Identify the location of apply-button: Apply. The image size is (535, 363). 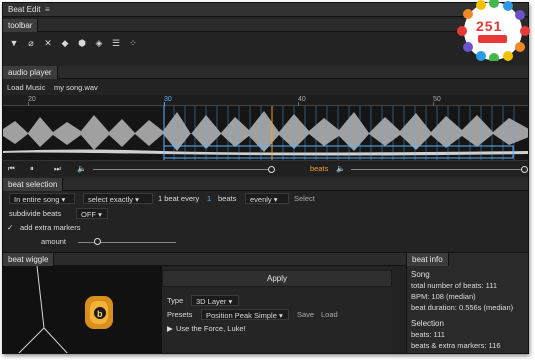
(277, 278).